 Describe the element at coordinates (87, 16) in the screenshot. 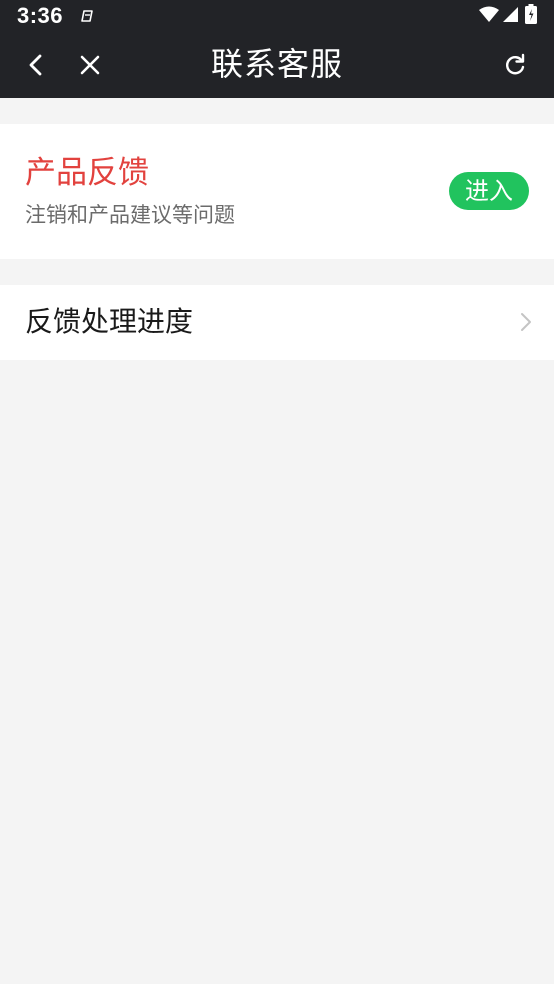

I see `notification-icon` at that location.